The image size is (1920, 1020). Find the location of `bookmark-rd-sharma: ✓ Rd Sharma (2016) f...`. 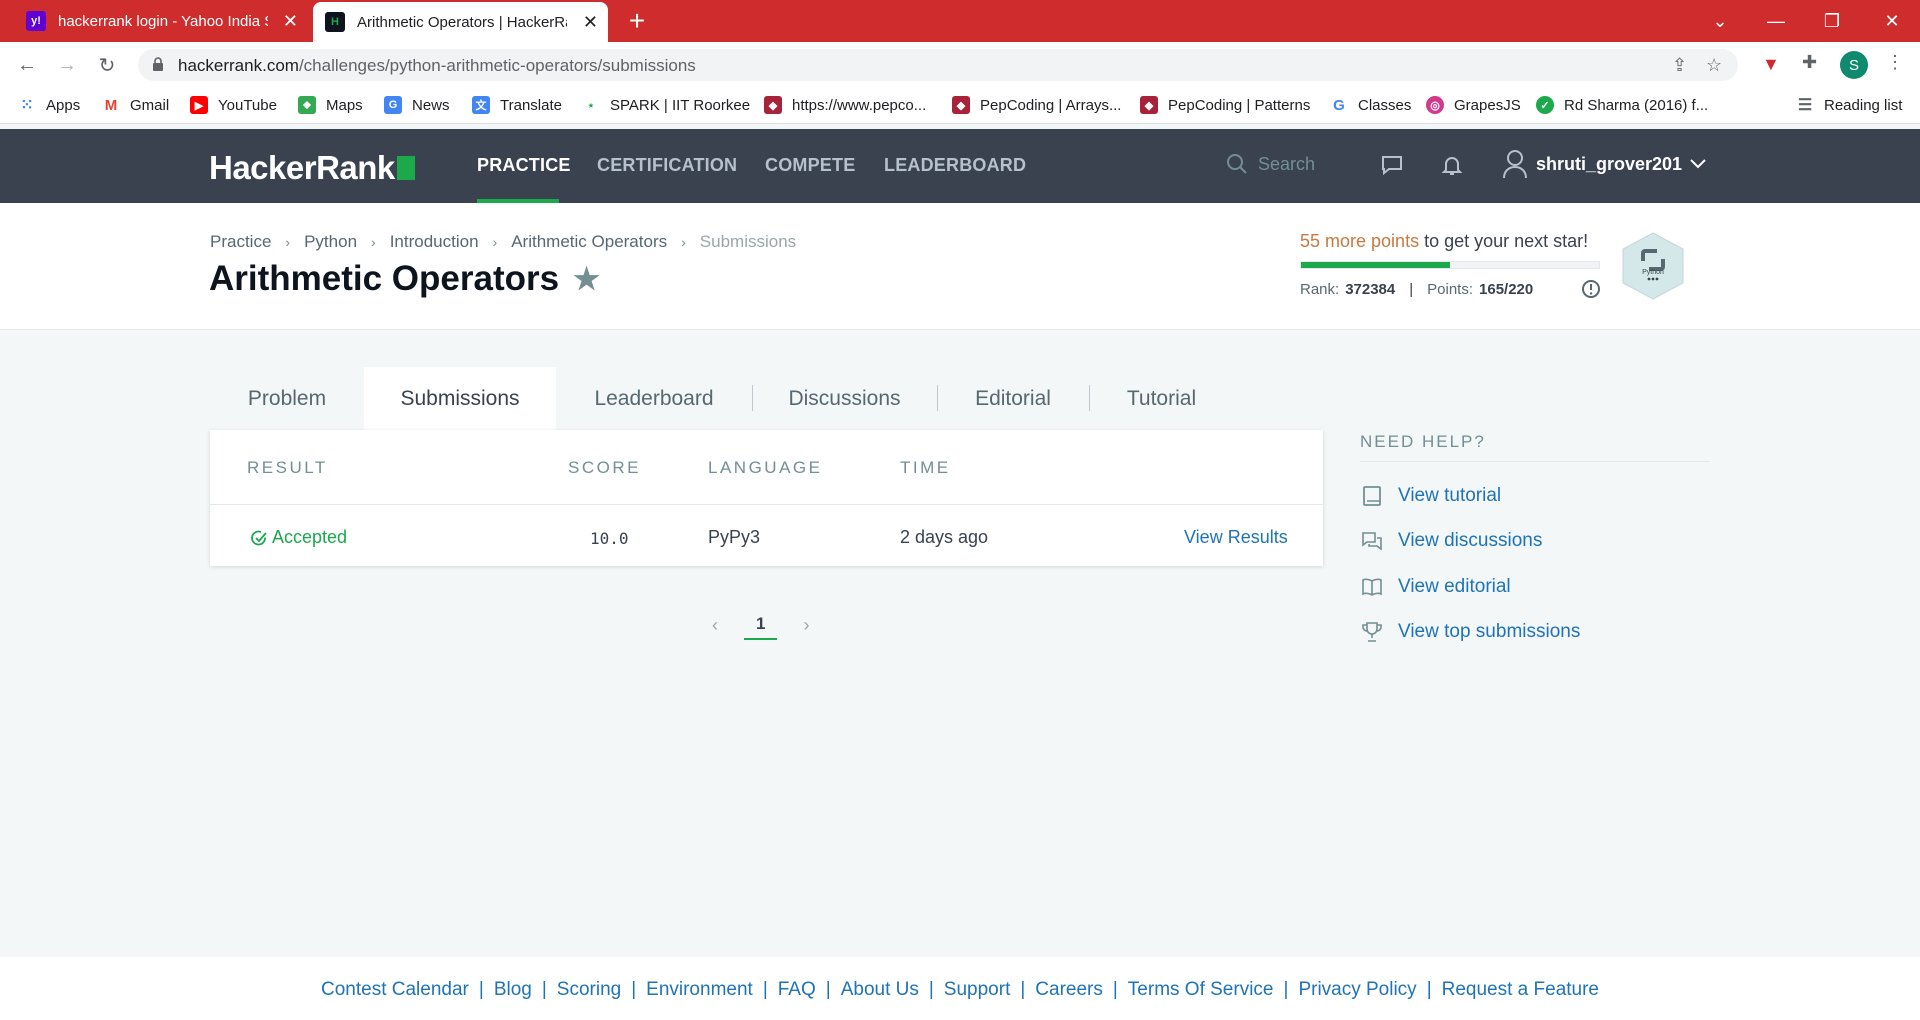

bookmark-rd-sharma: ✓ Rd Sharma (2016) f... is located at coordinates (1622, 105).